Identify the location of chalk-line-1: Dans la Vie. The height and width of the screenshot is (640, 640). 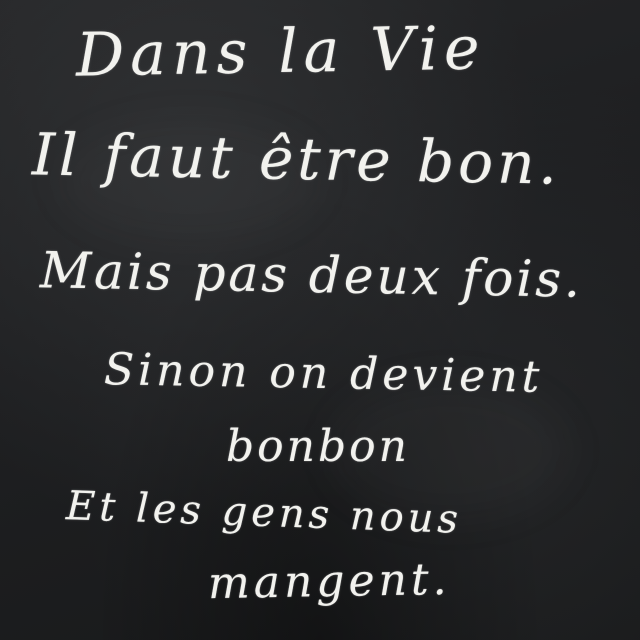
(280, 52).